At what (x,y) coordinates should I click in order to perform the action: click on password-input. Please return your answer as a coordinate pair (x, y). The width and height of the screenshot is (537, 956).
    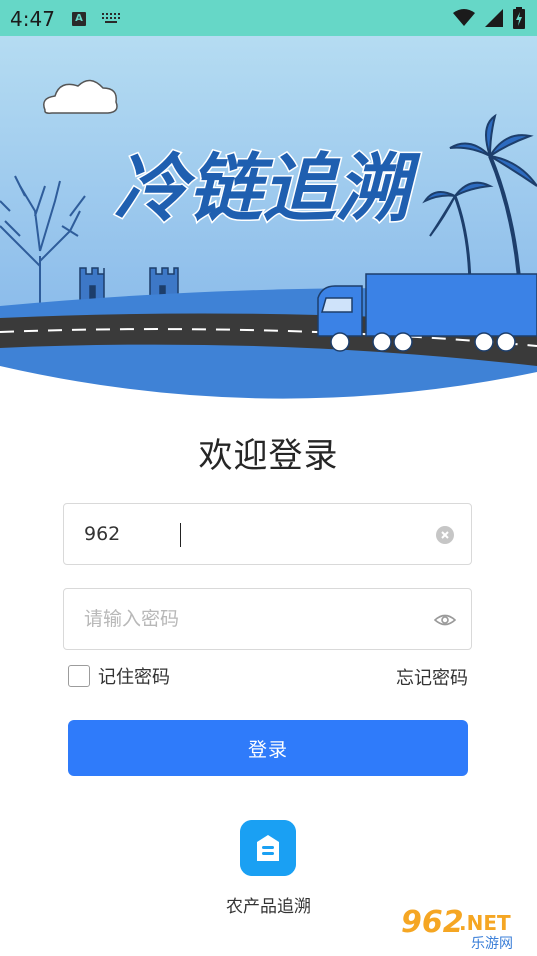
    Looking at the image, I should click on (249, 619).